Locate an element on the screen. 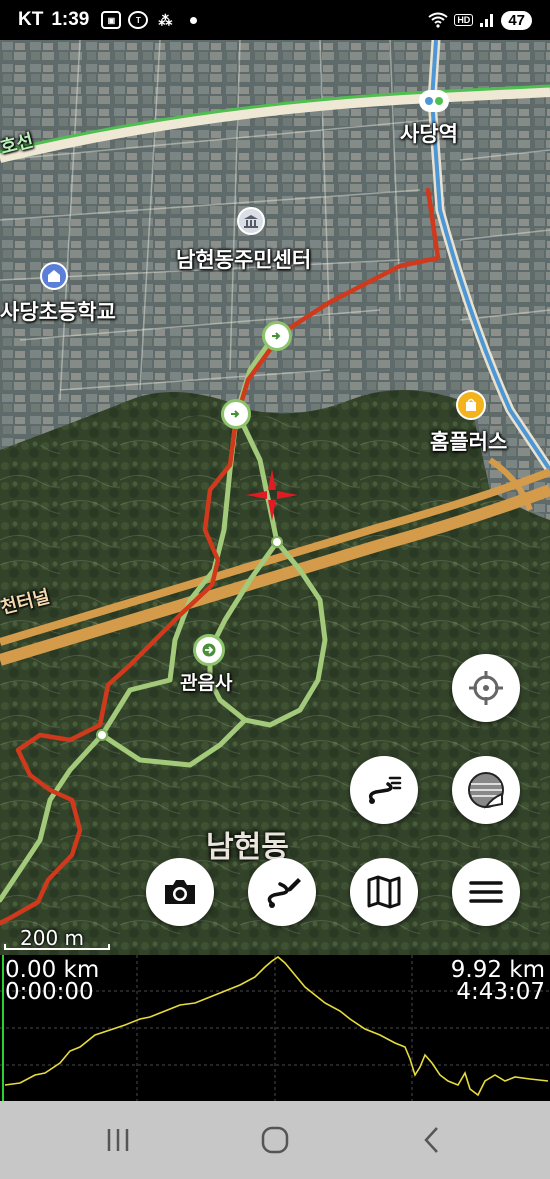 The image size is (550, 1179). recent-apps-button is located at coordinates (118, 1140).